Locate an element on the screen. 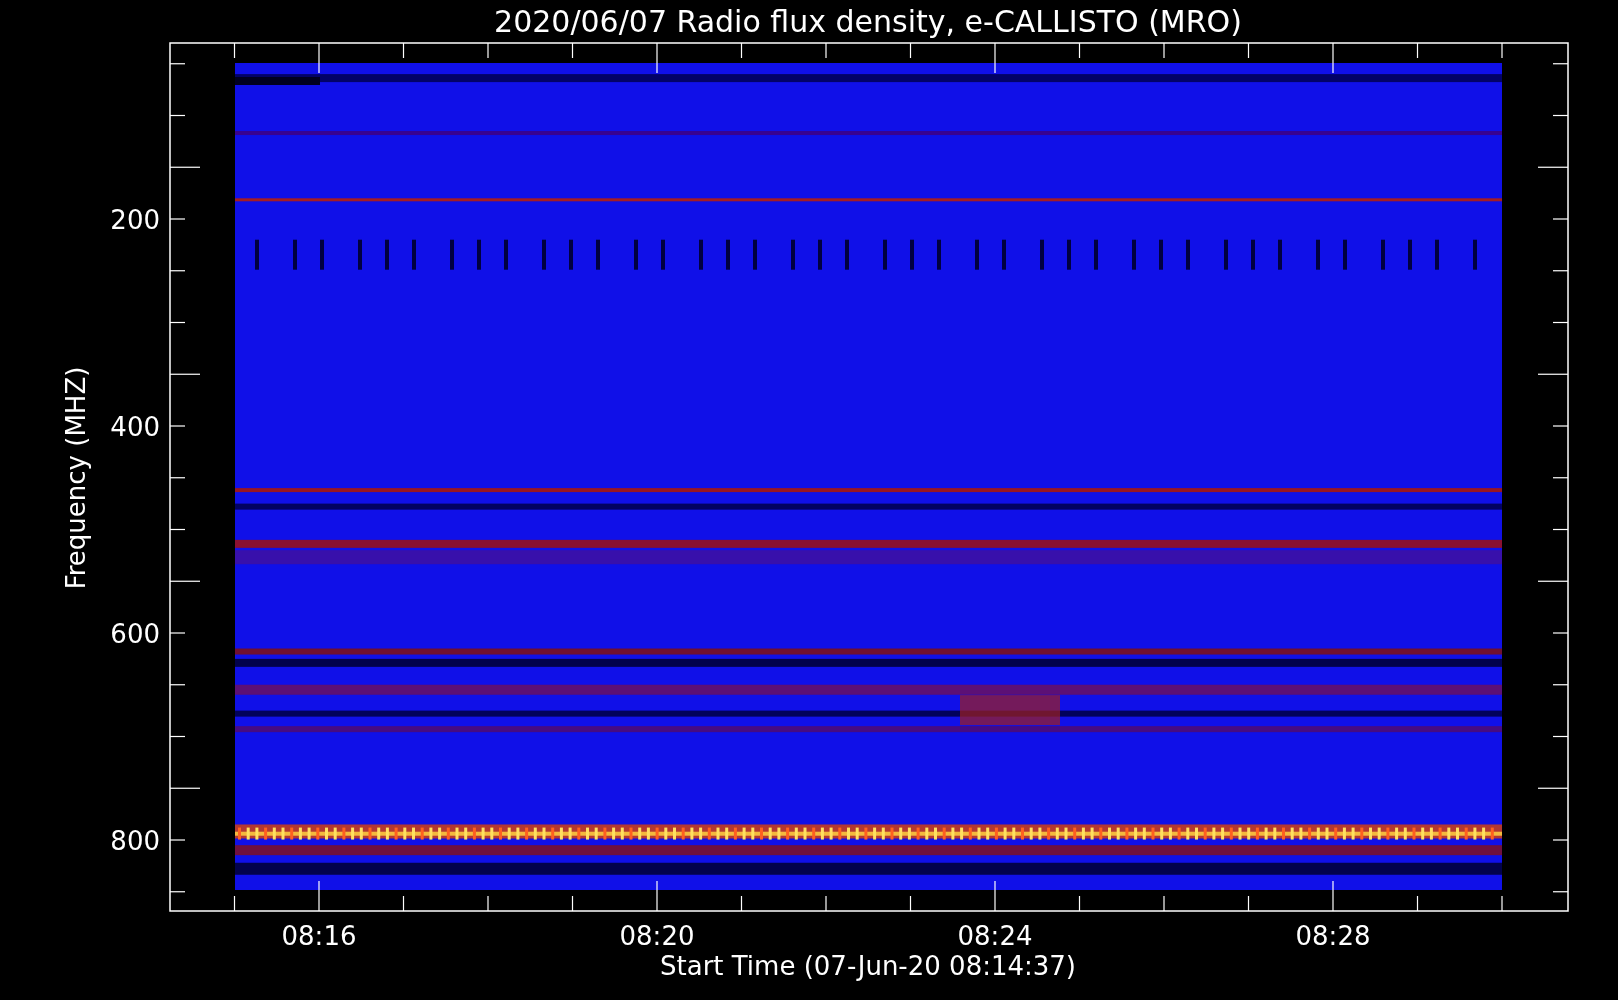 The image size is (1618, 1000). y-axis-tick-label: 800 is located at coordinates (135, 841).